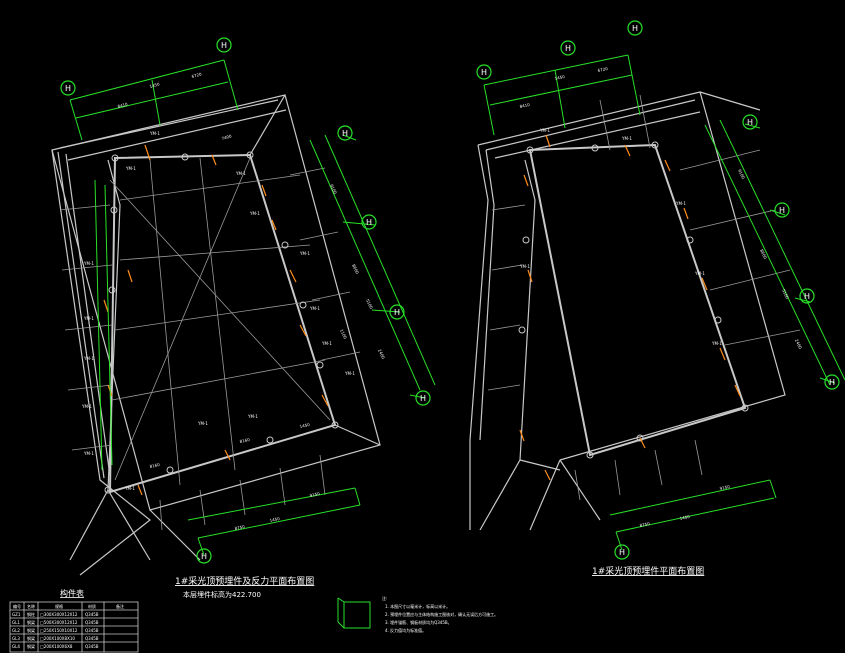 This screenshot has width=845, height=653. Describe the element at coordinates (59, 614) in the screenshot. I see `svg-text: □300X300X12X12` at that location.